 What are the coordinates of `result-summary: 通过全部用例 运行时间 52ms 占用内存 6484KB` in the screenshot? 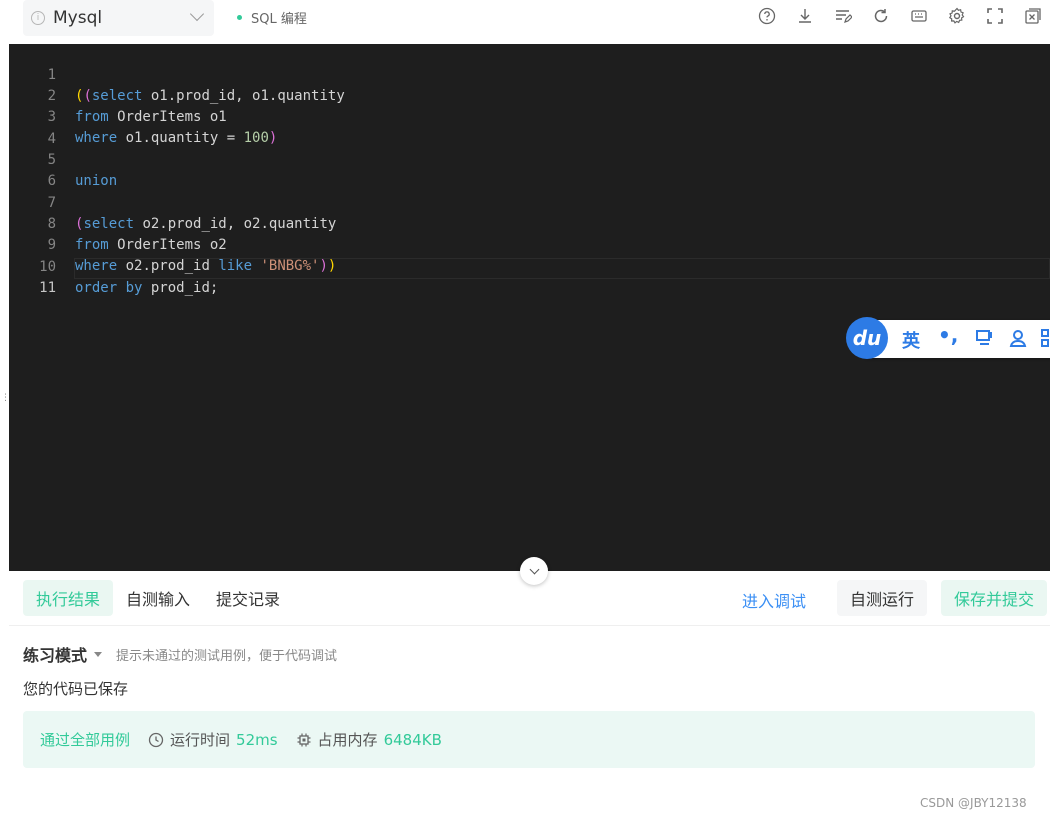 It's located at (529, 739).